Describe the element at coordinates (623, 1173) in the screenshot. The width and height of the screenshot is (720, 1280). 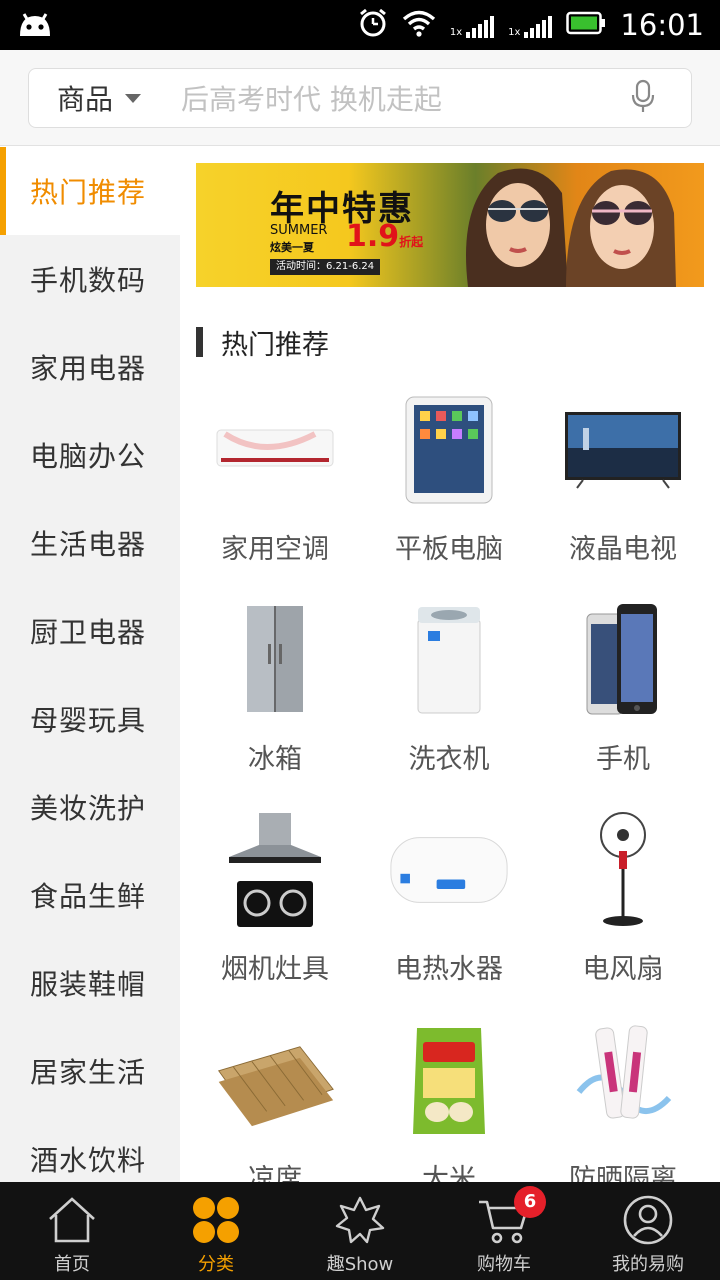
I see `grid-item-label: 防晒隔离` at that location.